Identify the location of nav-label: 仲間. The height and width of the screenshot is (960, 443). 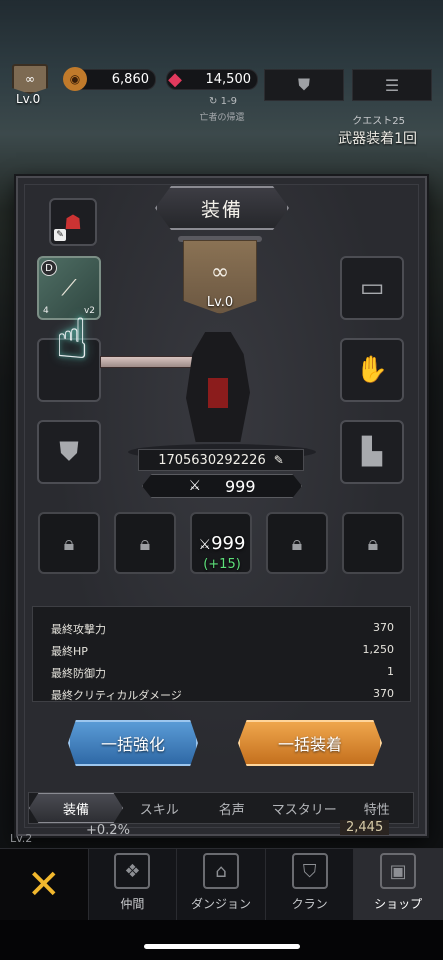
(132, 904).